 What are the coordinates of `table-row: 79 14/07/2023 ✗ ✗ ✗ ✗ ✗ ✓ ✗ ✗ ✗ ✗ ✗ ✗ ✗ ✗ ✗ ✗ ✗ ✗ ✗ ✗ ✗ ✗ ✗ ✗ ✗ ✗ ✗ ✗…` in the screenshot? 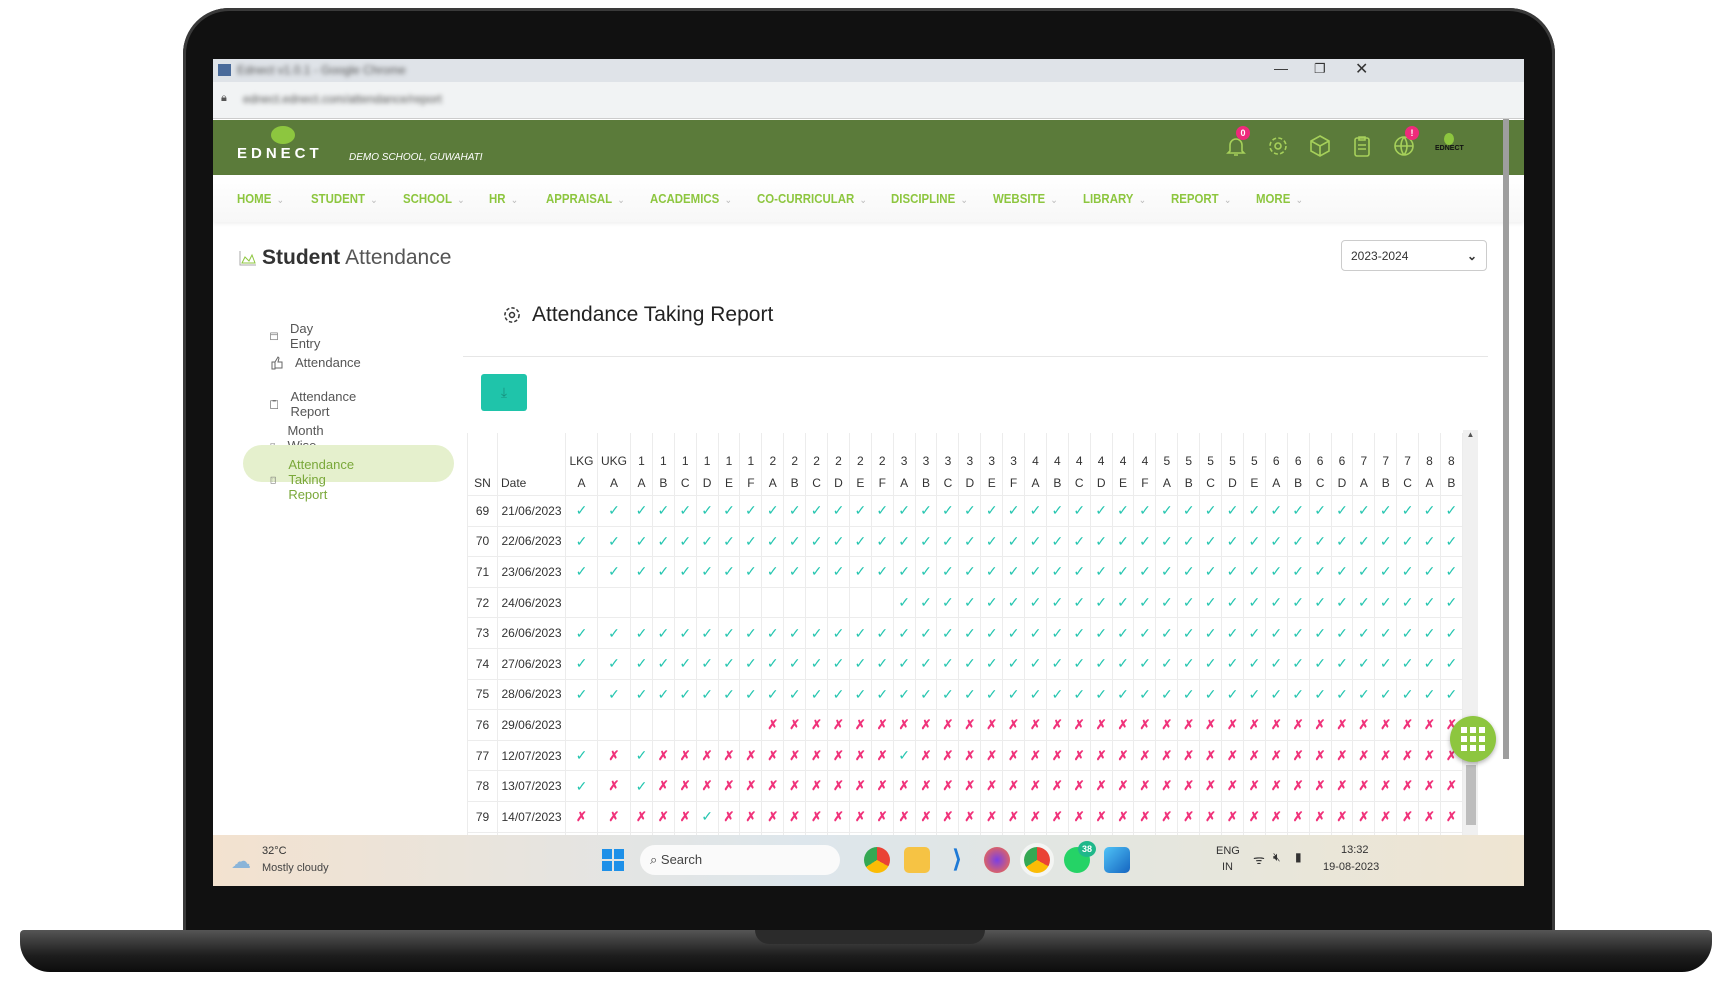 It's located at (965, 816).